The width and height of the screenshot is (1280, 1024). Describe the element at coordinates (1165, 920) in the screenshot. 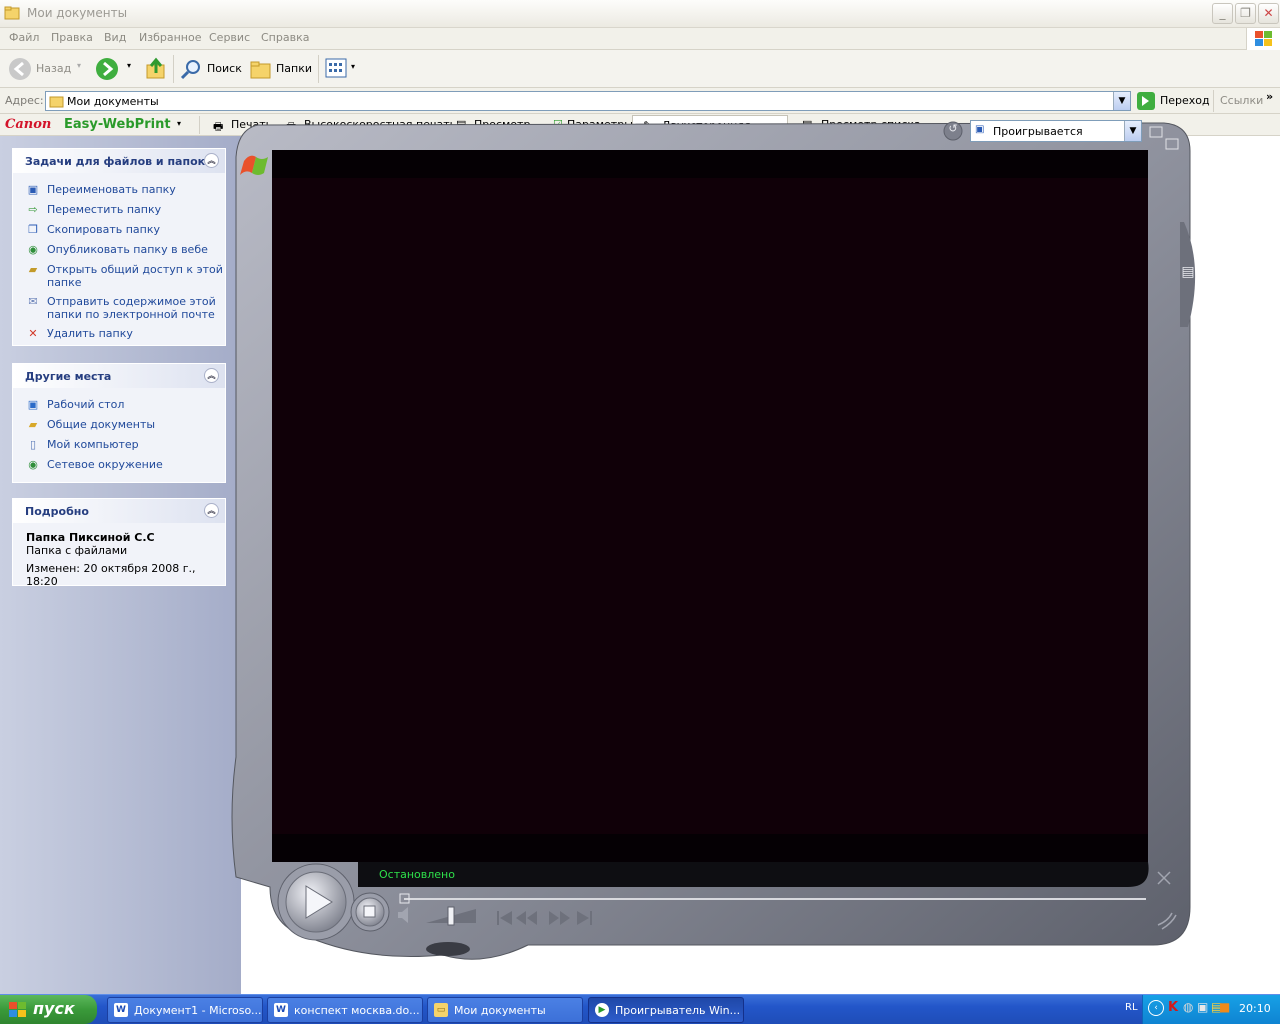

I see `resize-grip` at that location.